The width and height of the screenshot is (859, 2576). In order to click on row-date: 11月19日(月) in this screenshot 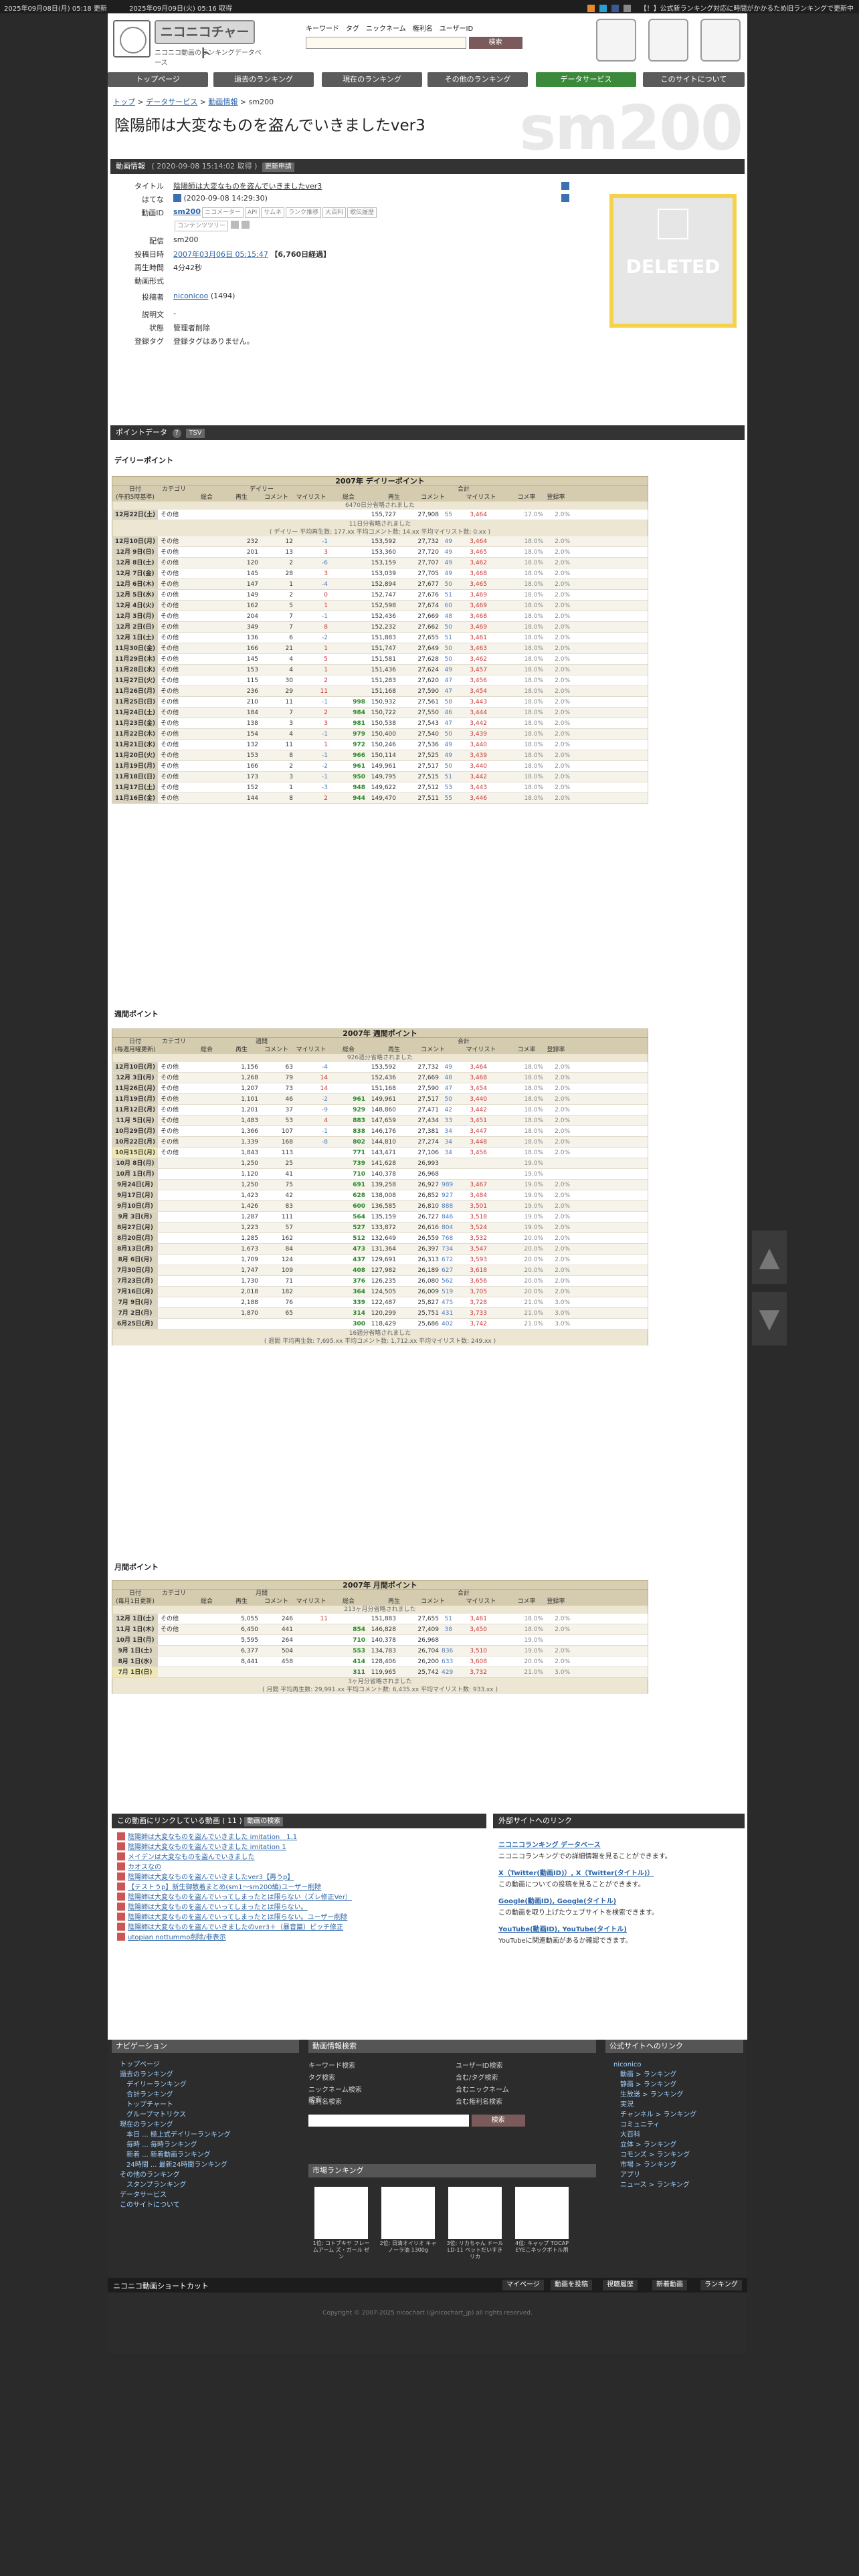, I will do `click(135, 766)`.